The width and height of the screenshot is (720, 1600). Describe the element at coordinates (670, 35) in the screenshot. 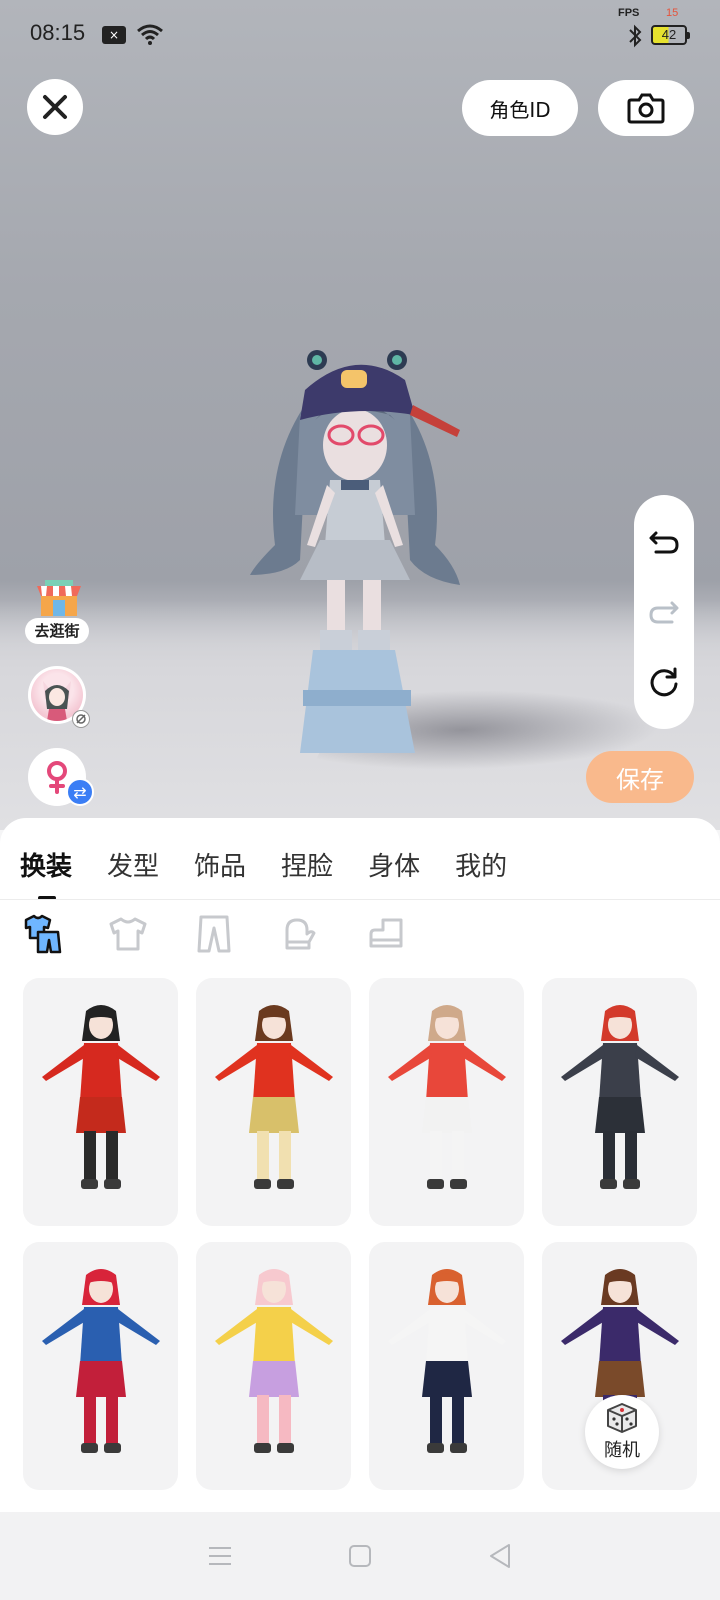

I see `battery-indicator: 42` at that location.